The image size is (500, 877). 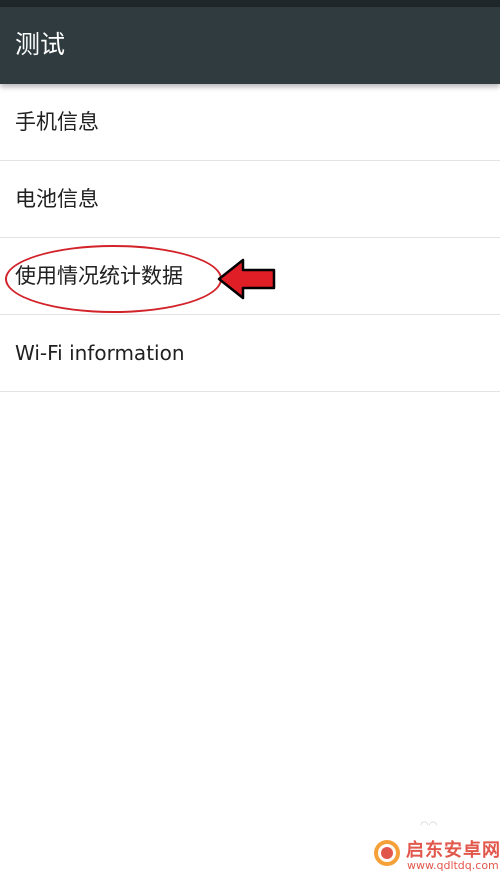 I want to click on list-item-phone-info: 手机信息, so click(x=250, y=122).